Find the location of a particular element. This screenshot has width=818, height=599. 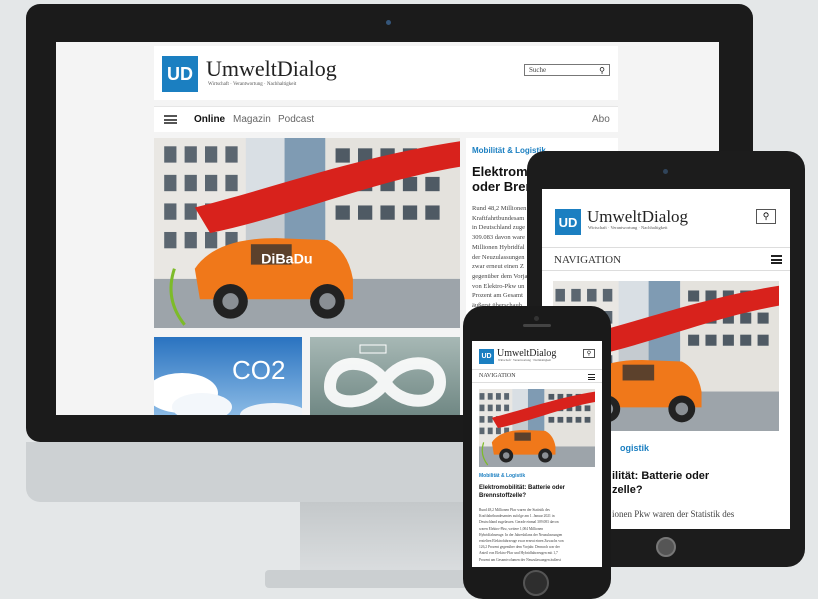

tablet-article-headline: ilität: Batterie oder zelle? is located at coordinates (660, 483).